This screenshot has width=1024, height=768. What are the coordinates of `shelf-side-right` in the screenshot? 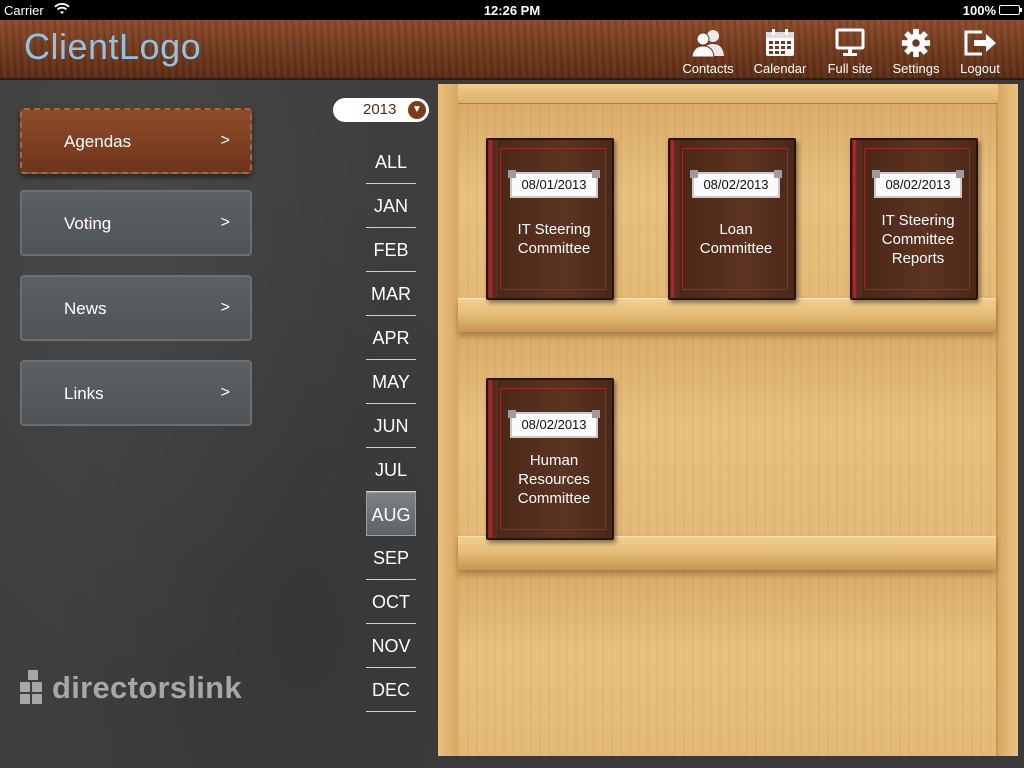 It's located at (1008, 420).